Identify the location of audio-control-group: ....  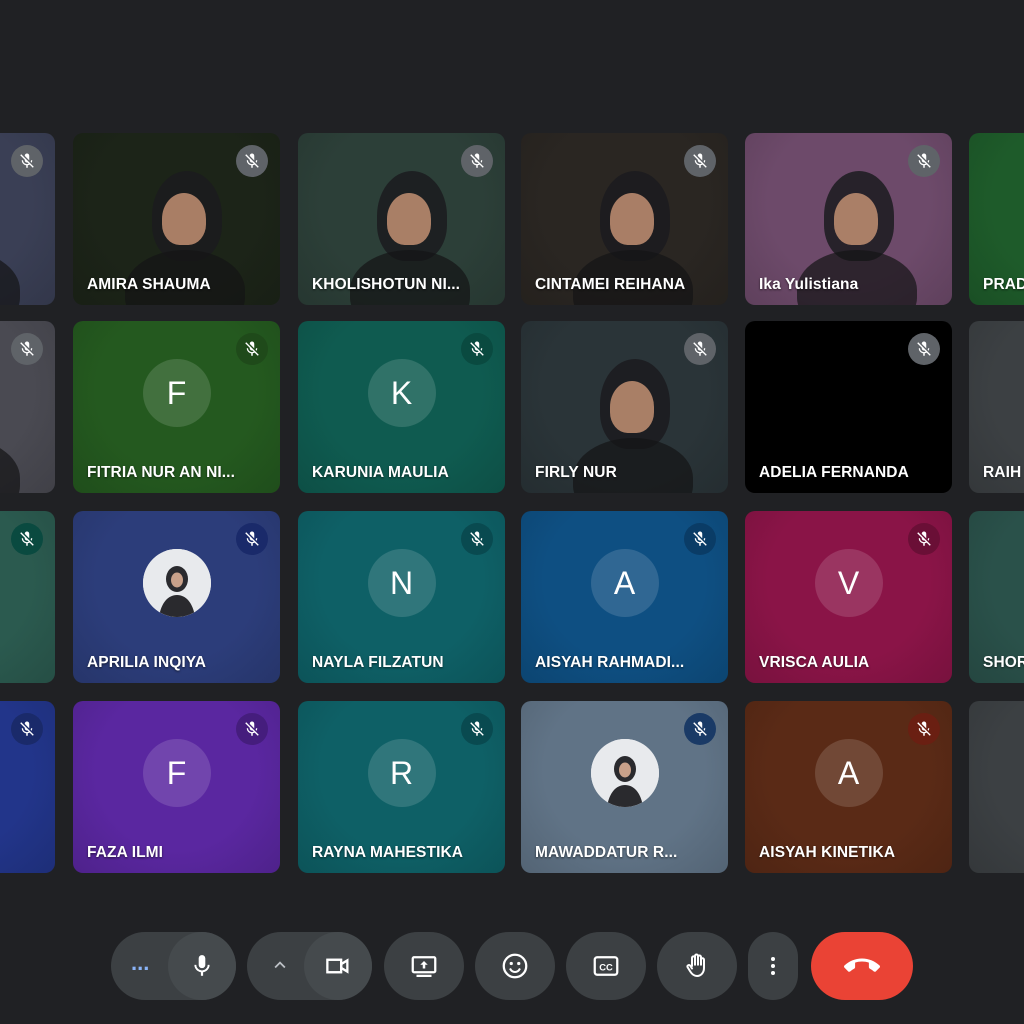
(173, 966).